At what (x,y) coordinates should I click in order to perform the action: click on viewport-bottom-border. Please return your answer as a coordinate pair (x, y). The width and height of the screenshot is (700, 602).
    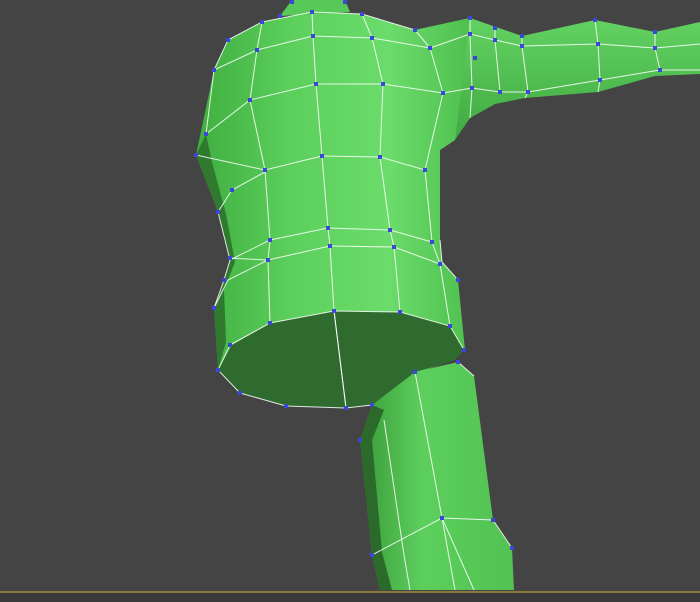
    Looking at the image, I should click on (350, 596).